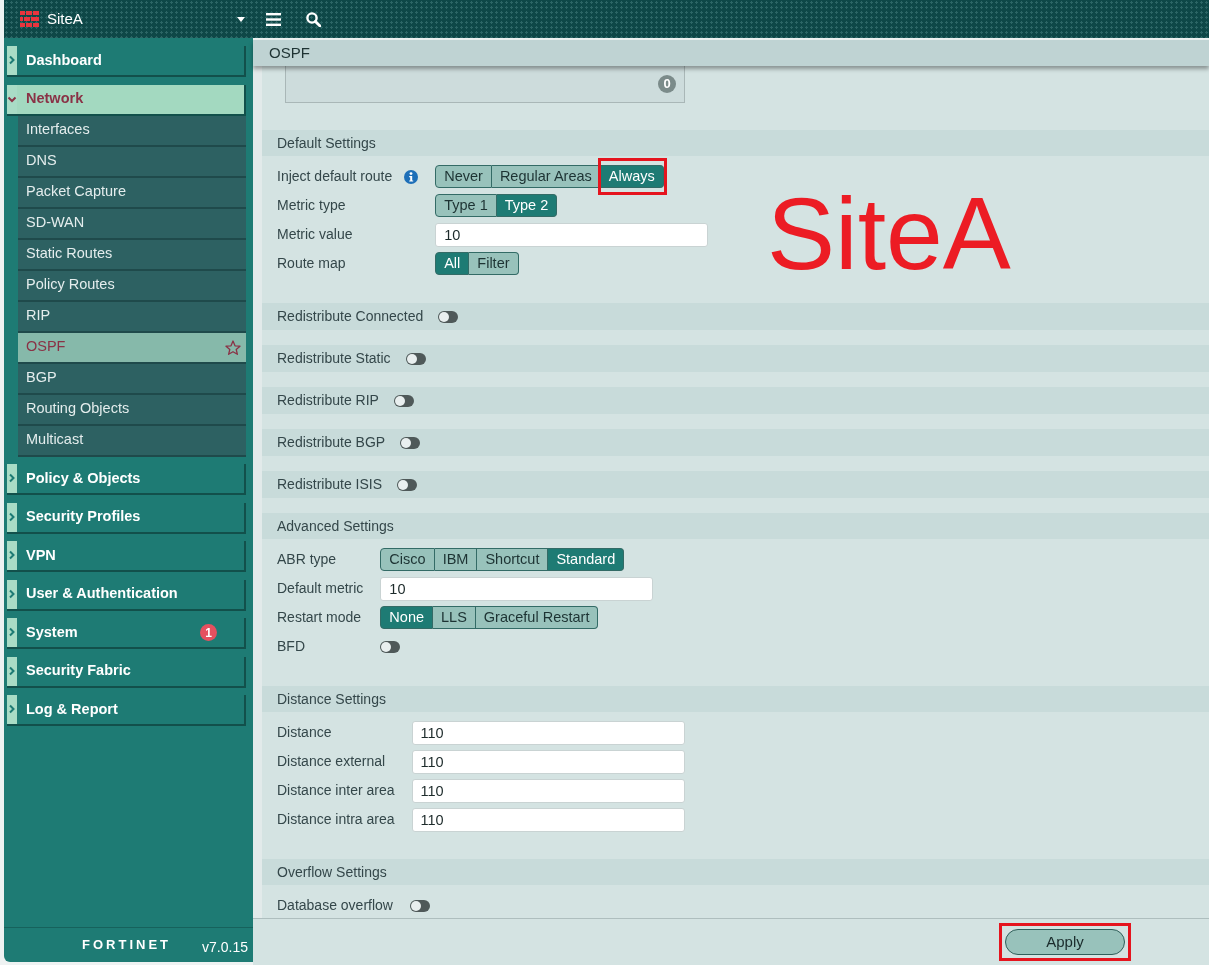  I want to click on field-label: Restart mode, so click(319, 617).